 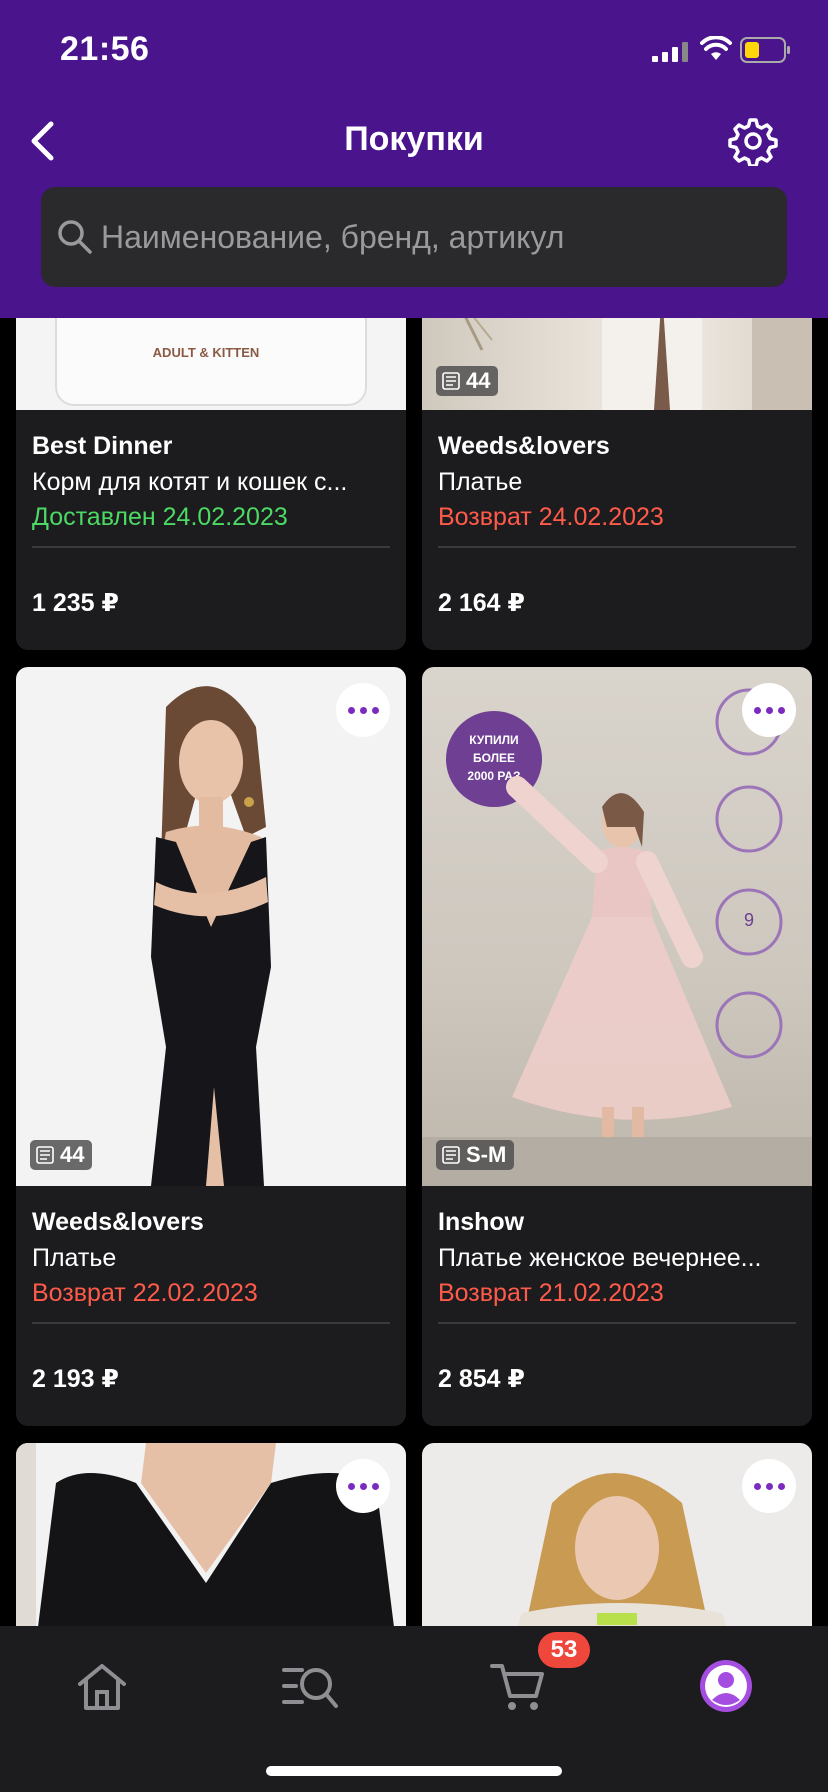 What do you see at coordinates (716, 48) in the screenshot?
I see `wifi-icon` at bounding box center [716, 48].